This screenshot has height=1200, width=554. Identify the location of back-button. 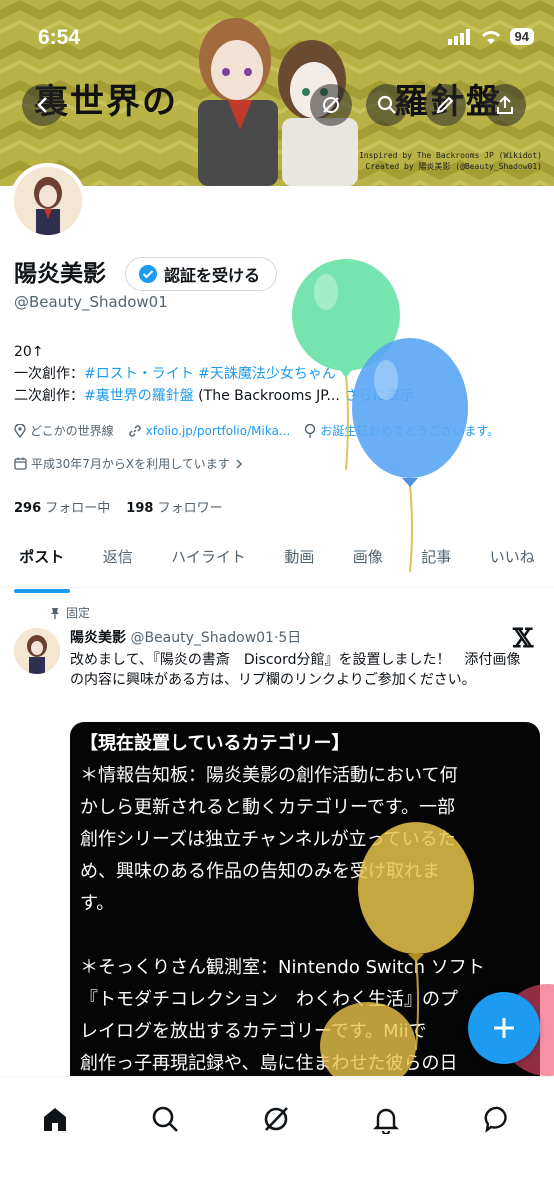
(43, 105).